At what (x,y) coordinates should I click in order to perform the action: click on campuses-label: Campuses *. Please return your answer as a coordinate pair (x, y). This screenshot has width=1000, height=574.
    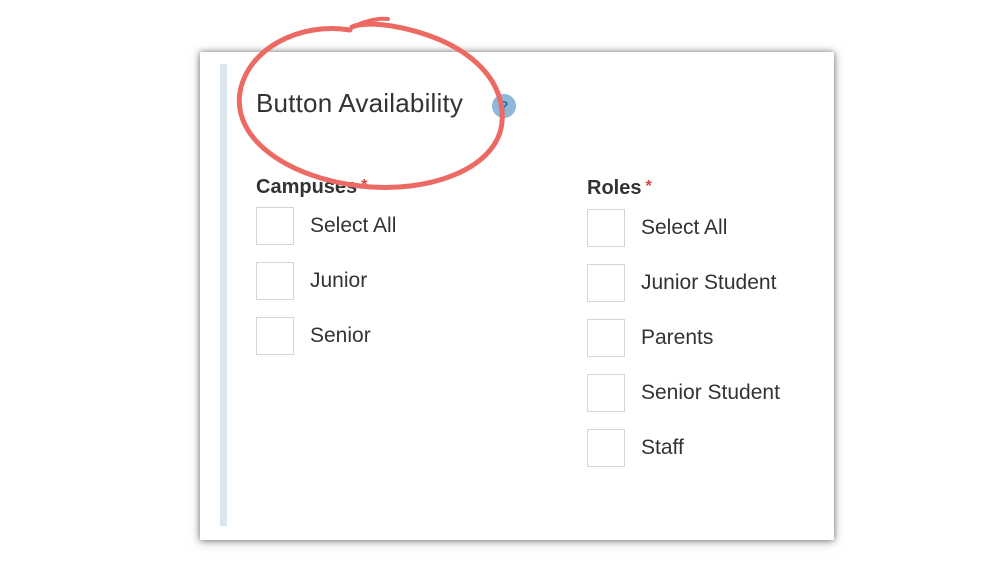
    Looking at the image, I should click on (311, 187).